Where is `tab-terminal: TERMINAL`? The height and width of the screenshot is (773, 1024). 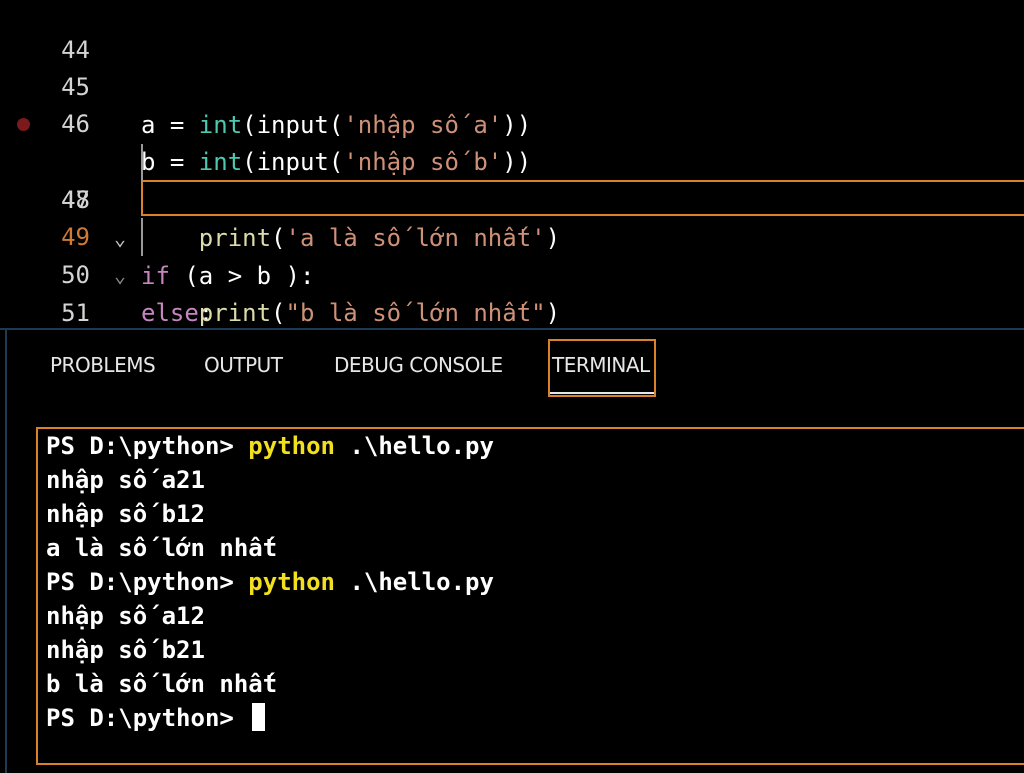
tab-terminal: TERMINAL is located at coordinates (601, 365).